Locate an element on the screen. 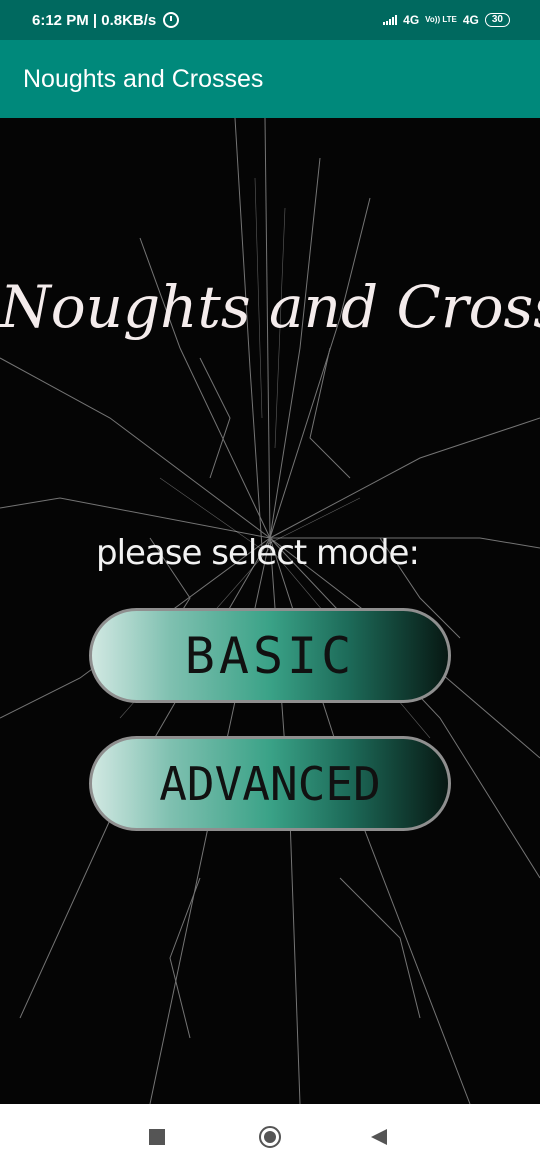 The image size is (540, 1170). basic-mode-button: BASIC is located at coordinates (270, 655).